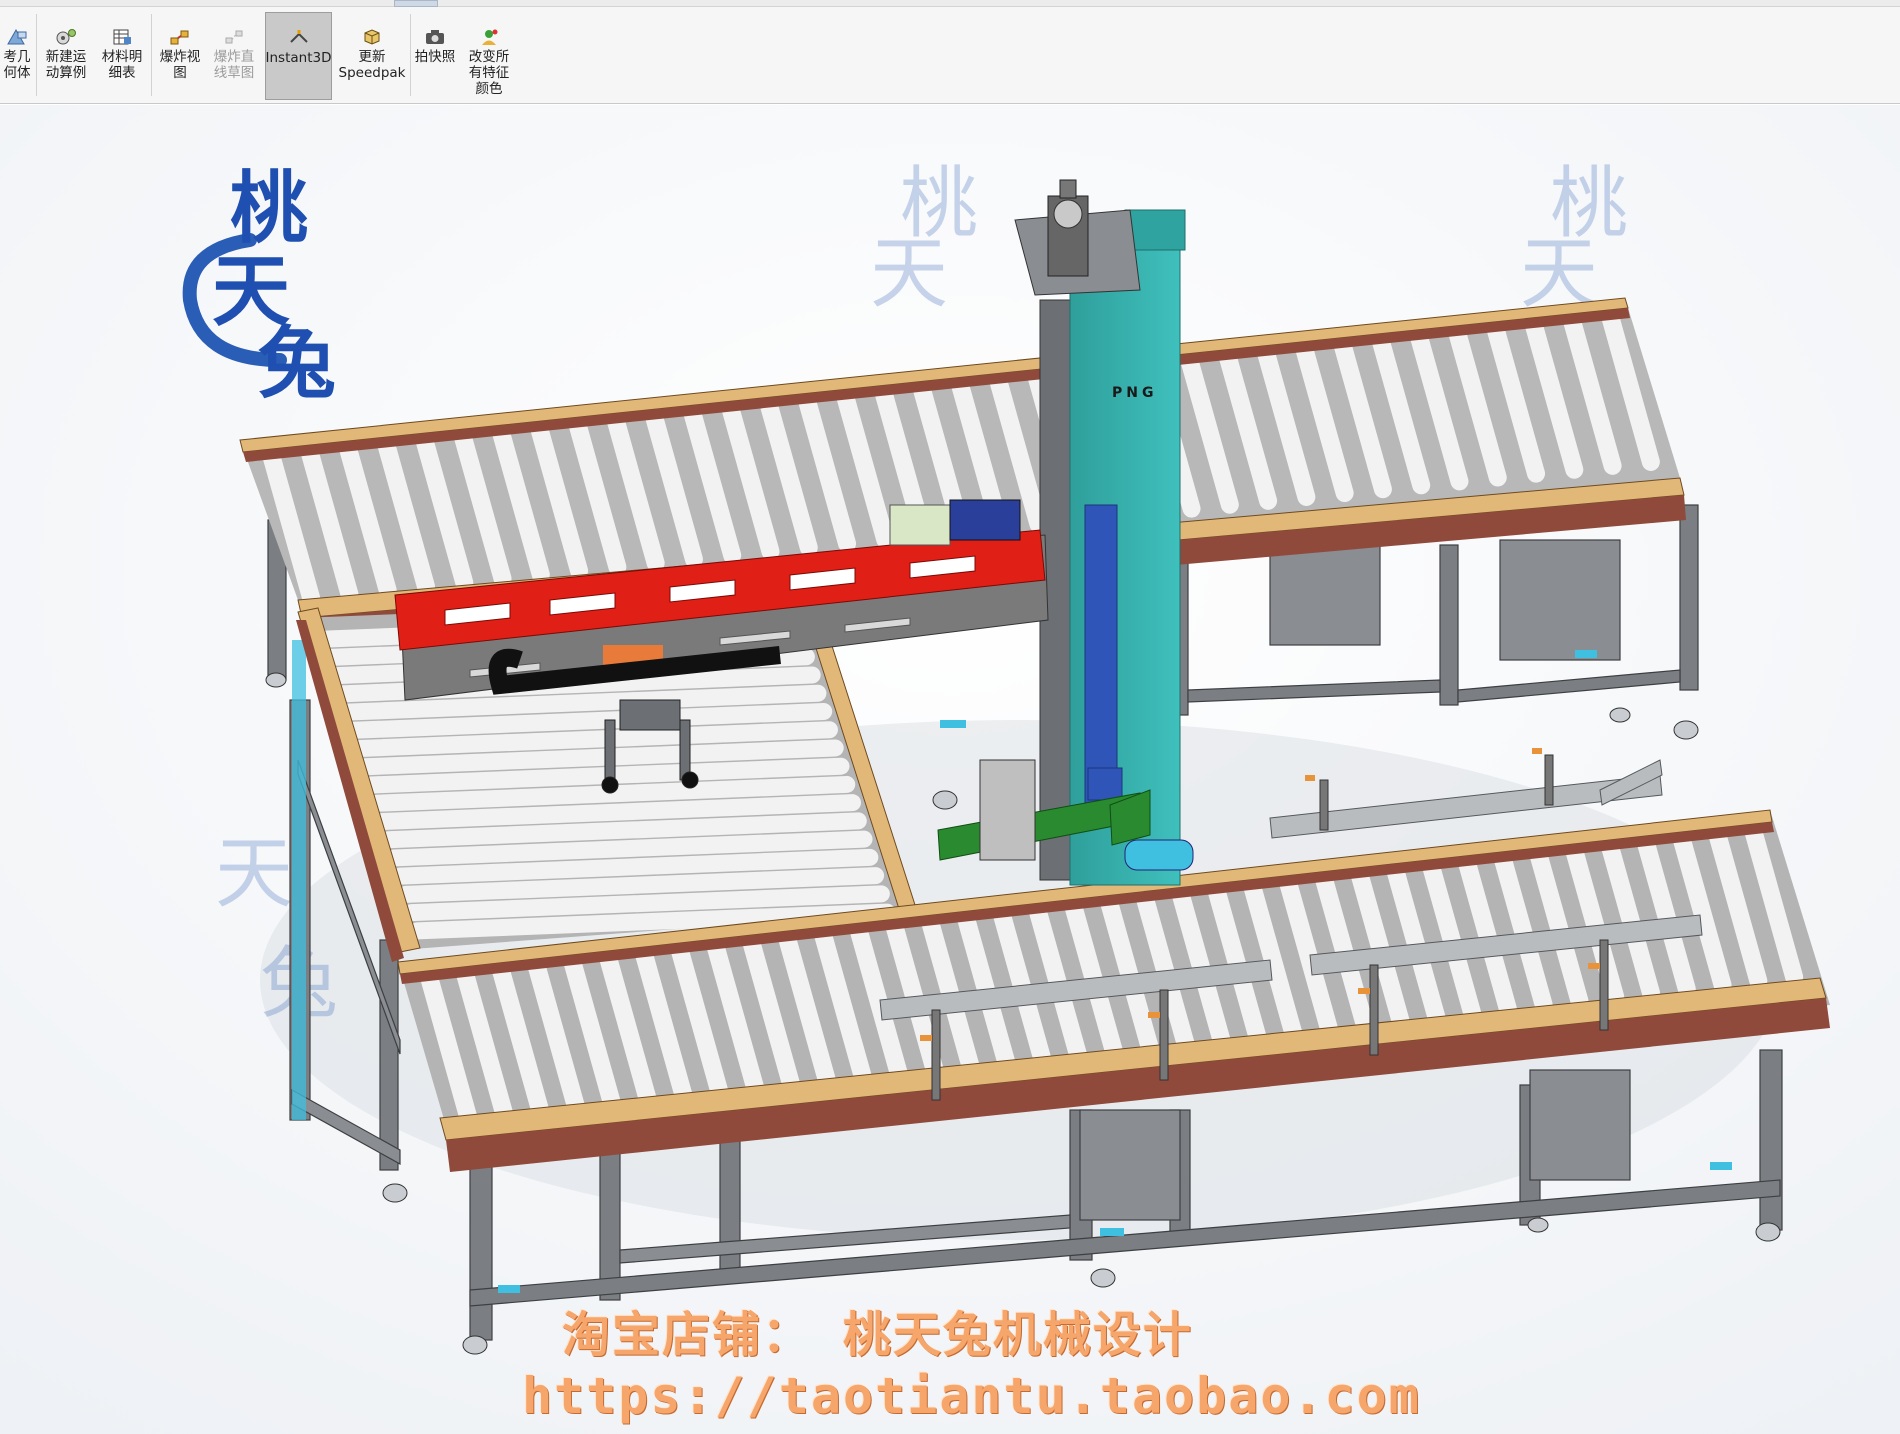 This screenshot has width=1900, height=1434. Describe the element at coordinates (180, 65) in the screenshot. I see `exploded-view-label: 爆炸视 图` at that location.